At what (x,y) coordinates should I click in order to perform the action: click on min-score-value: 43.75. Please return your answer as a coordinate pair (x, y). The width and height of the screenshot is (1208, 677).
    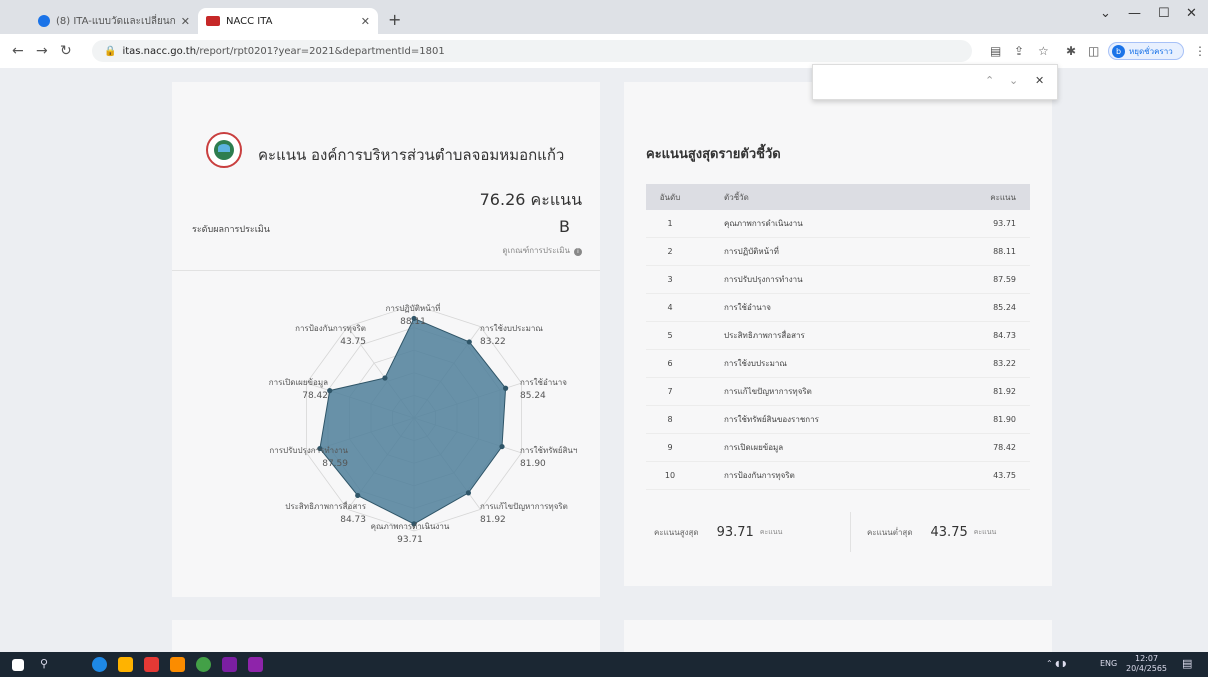
    Looking at the image, I should click on (949, 532).